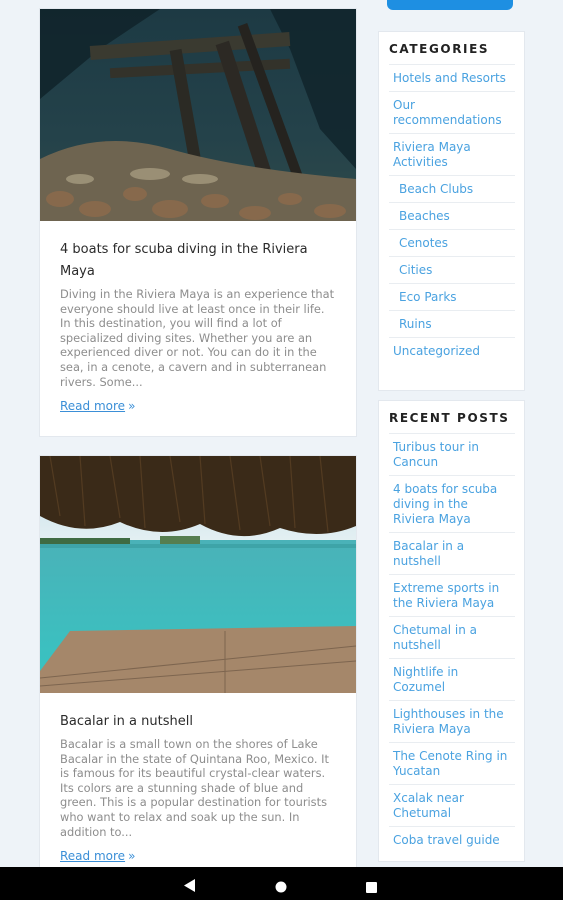 The image size is (563, 900). I want to click on recent-post-link: Bacalar in a nutshell, so click(452, 553).